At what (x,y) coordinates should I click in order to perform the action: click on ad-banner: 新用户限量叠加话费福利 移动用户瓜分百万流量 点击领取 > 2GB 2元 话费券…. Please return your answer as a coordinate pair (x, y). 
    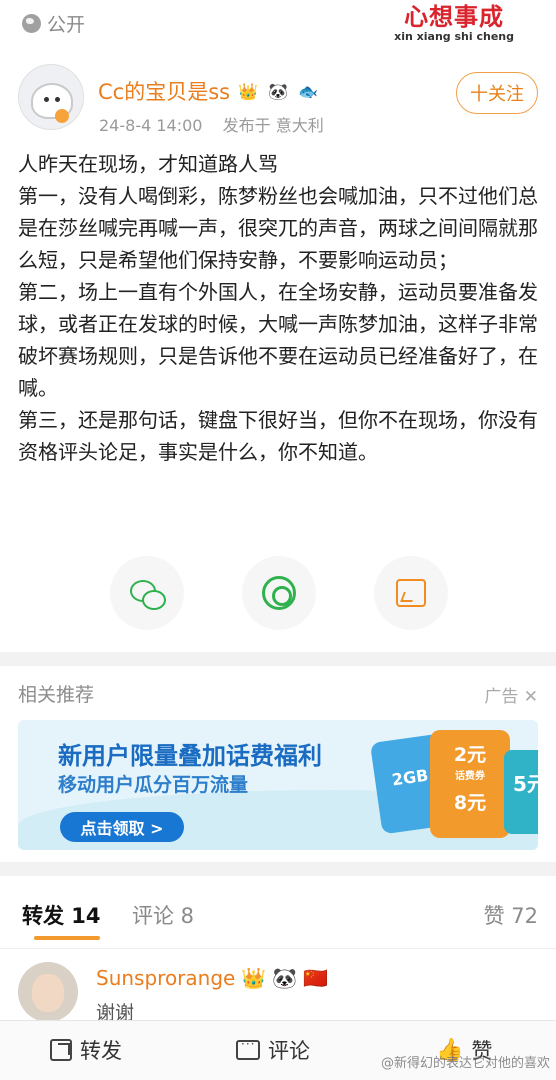
    Looking at the image, I should click on (278, 785).